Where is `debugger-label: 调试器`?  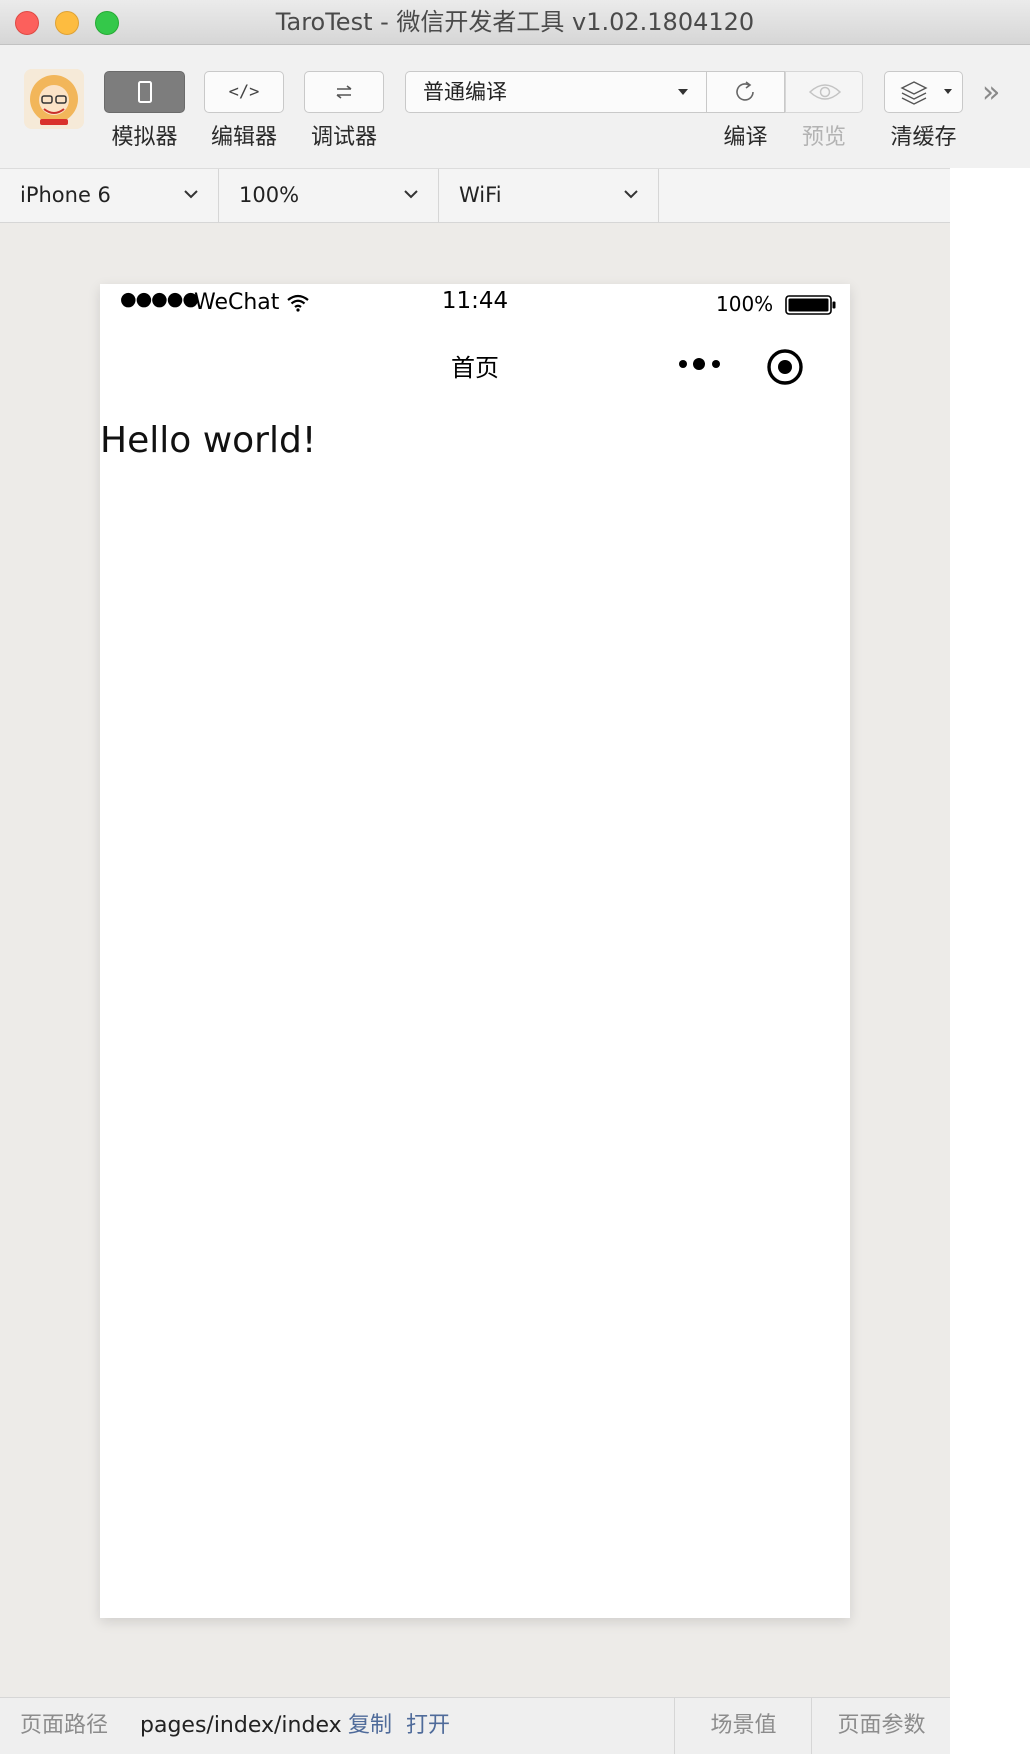
debugger-label: 调试器 is located at coordinates (343, 137).